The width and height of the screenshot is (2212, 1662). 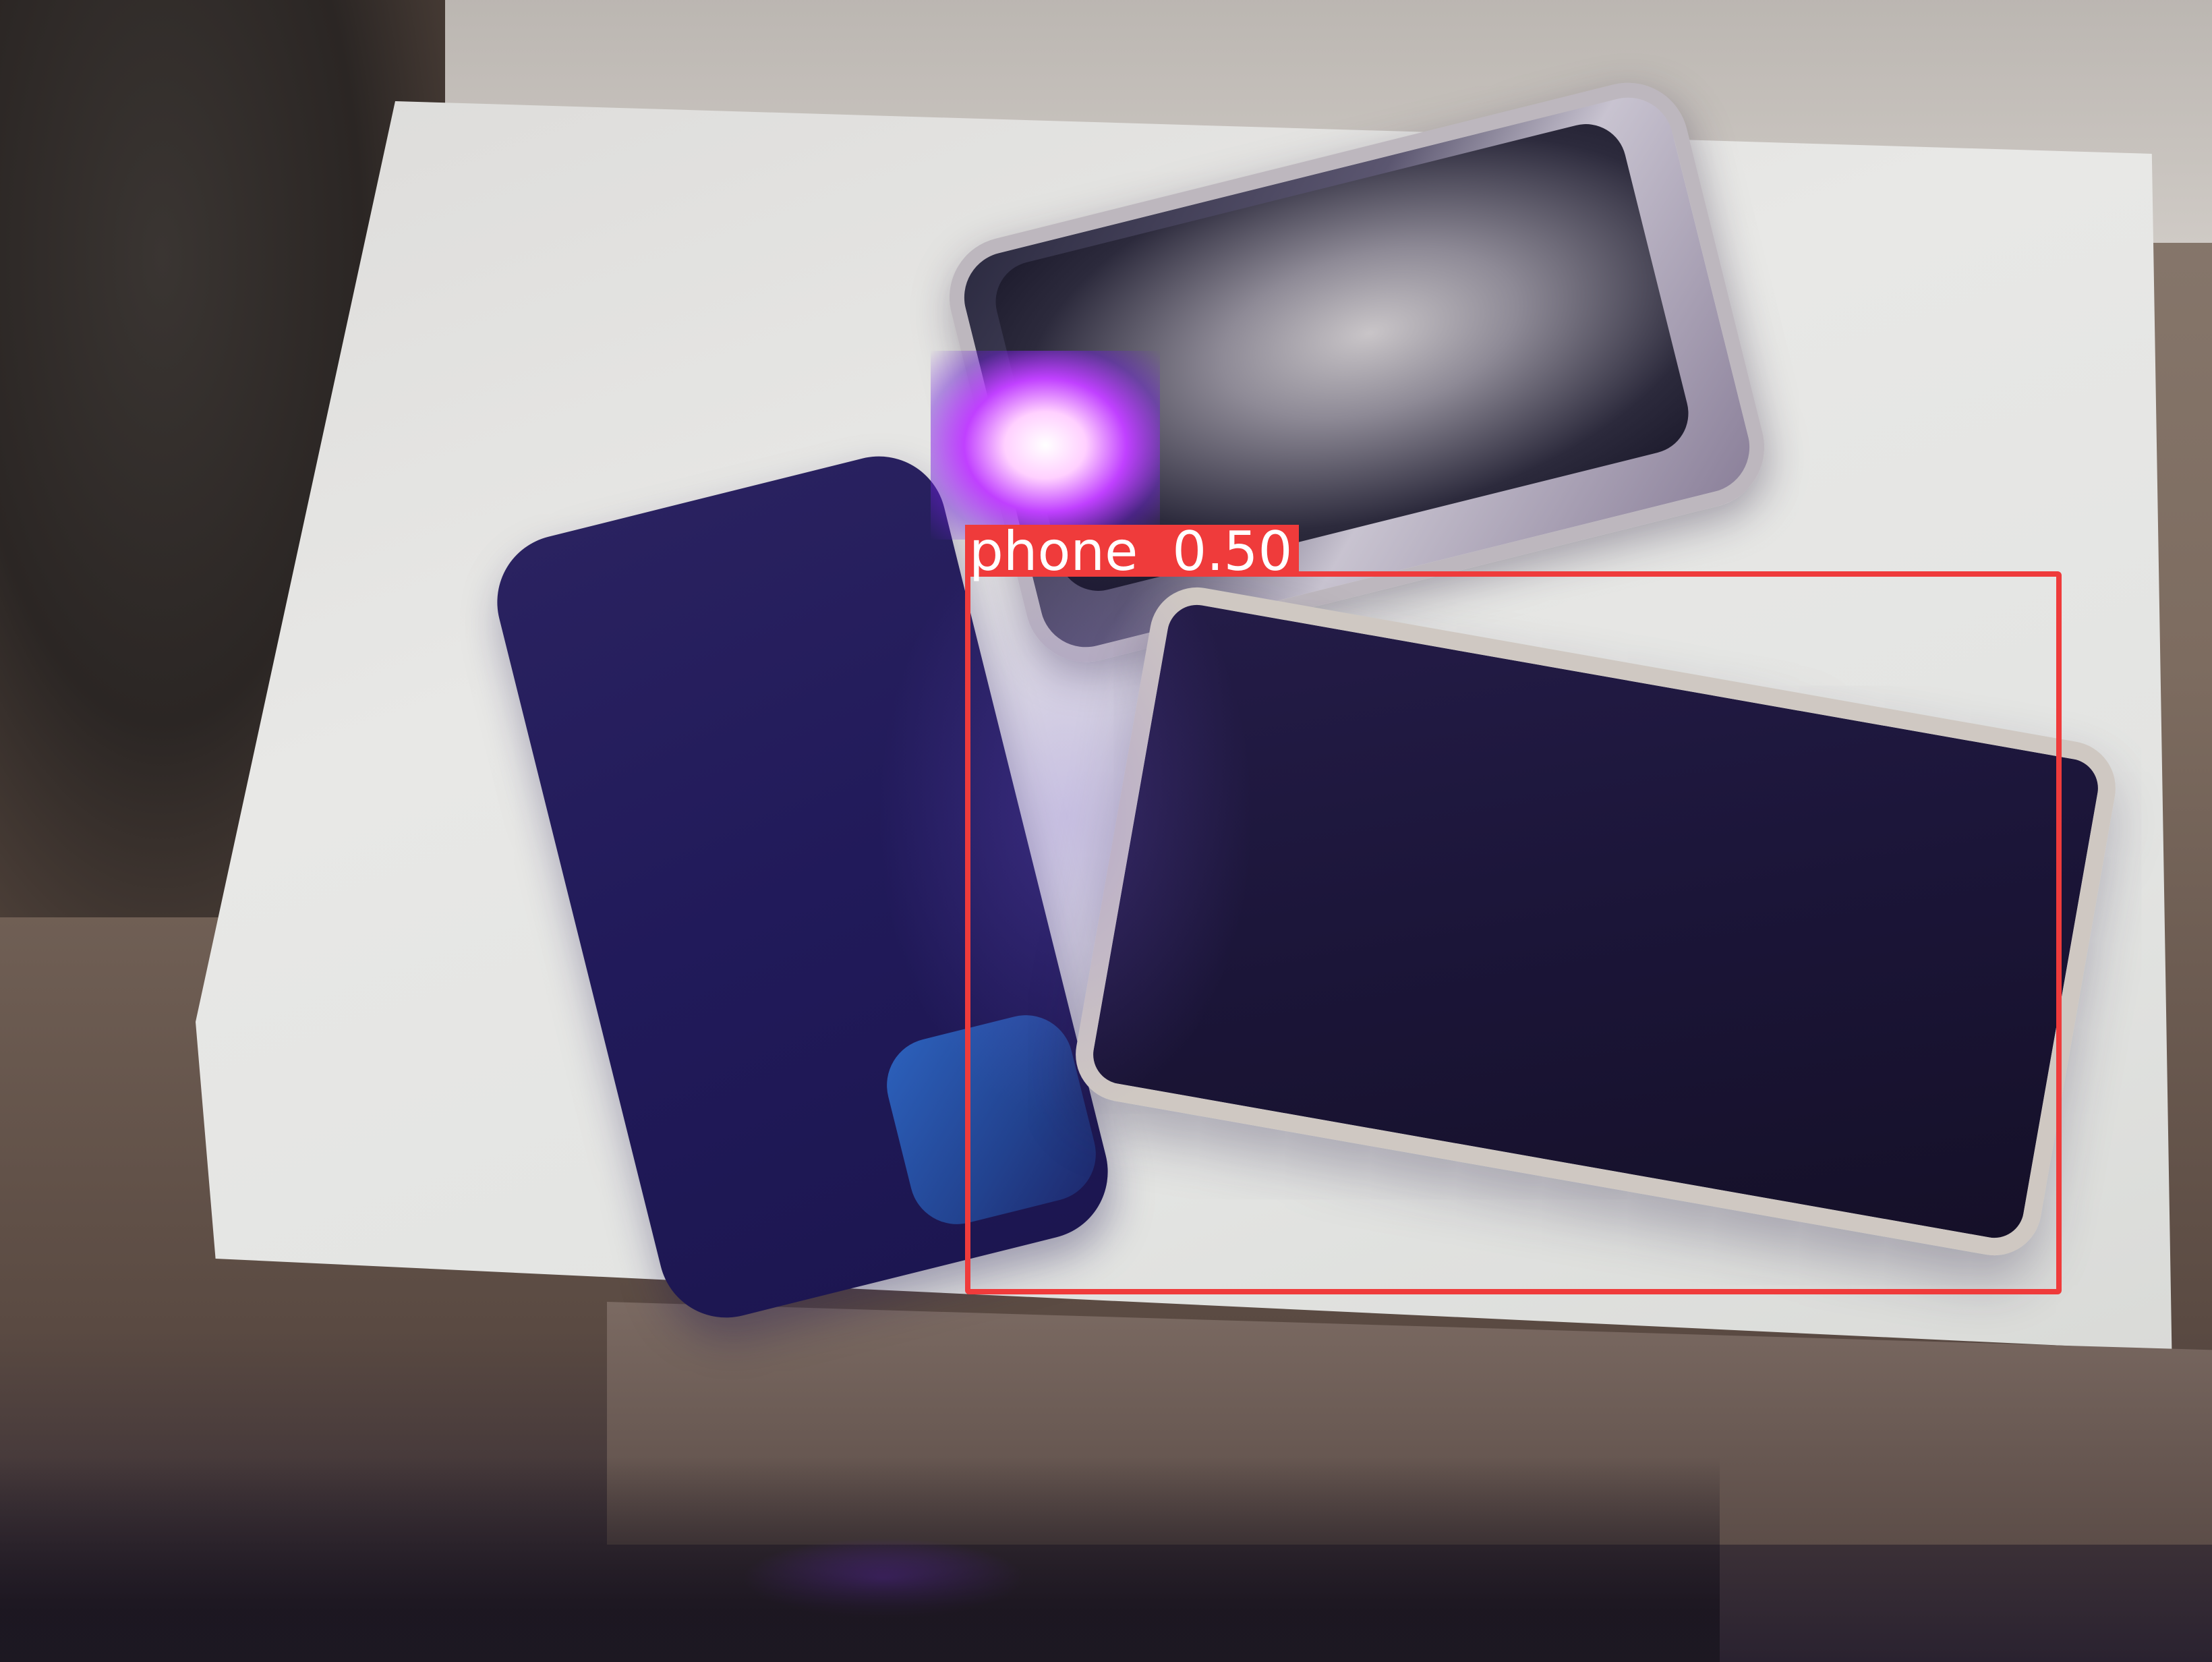 What do you see at coordinates (860, 1559) in the screenshot?
I see `foreground-shadow` at bounding box center [860, 1559].